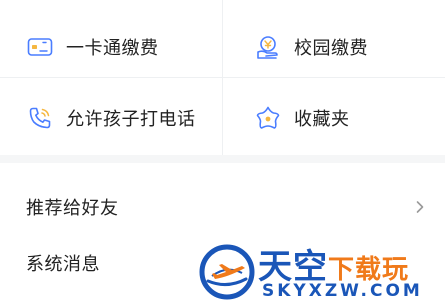 This screenshot has width=445, height=303. Describe the element at coordinates (268, 118) in the screenshot. I see `star-flower-icon` at that location.